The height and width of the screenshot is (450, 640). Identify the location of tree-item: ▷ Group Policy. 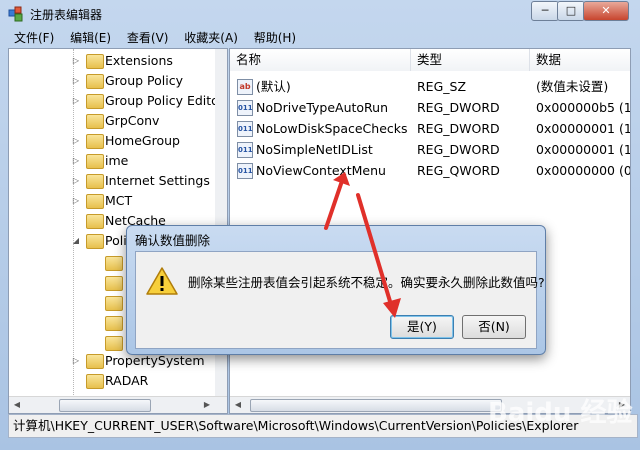
(109, 81).